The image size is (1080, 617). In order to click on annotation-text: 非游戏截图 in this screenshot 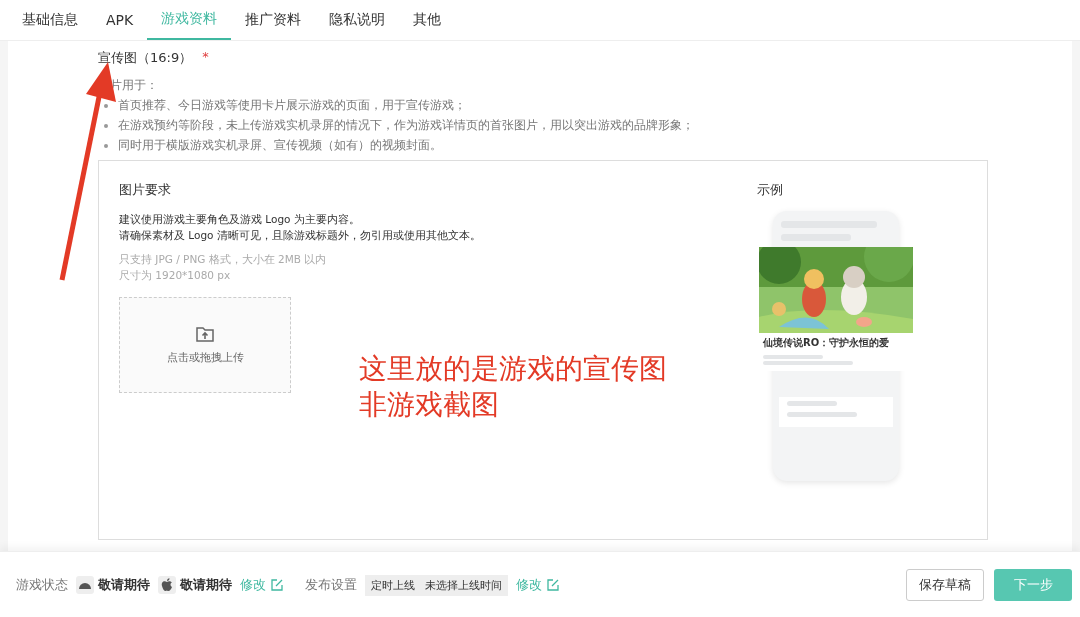, I will do `click(429, 405)`.